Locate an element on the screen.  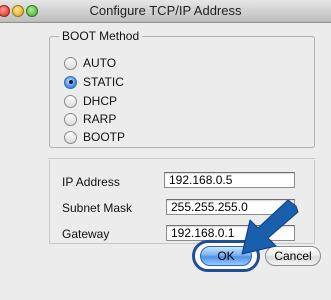
radio-option-auto: AUTO is located at coordinates (90, 63).